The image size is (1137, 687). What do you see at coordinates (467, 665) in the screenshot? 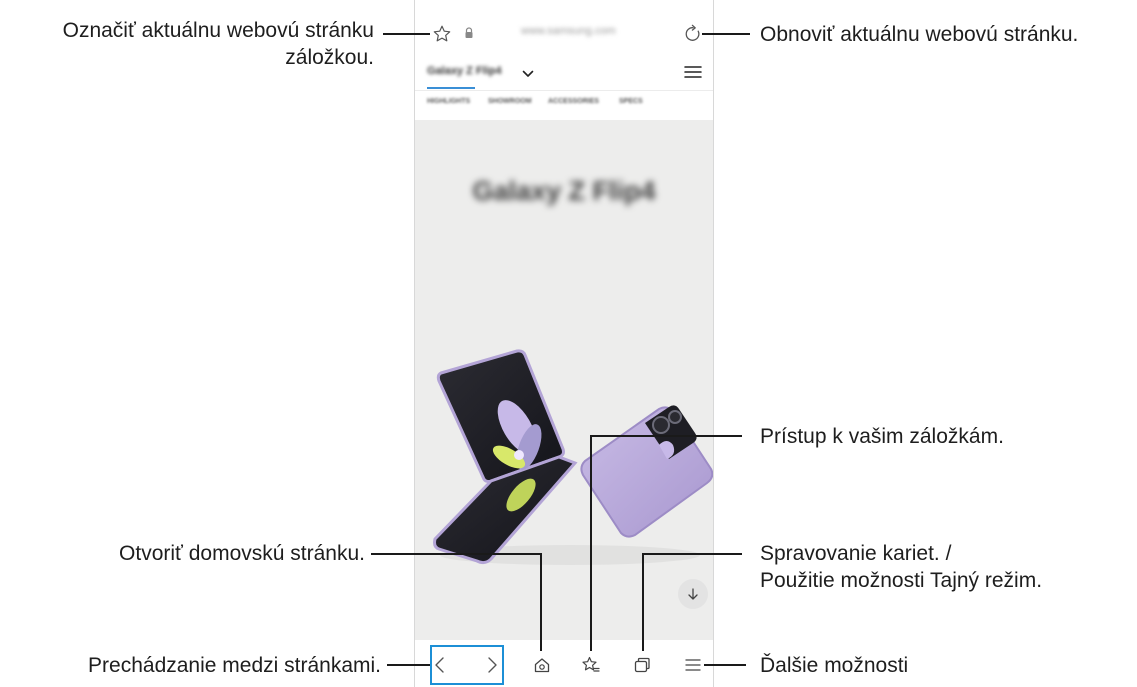
I see `navigation-highlight` at bounding box center [467, 665].